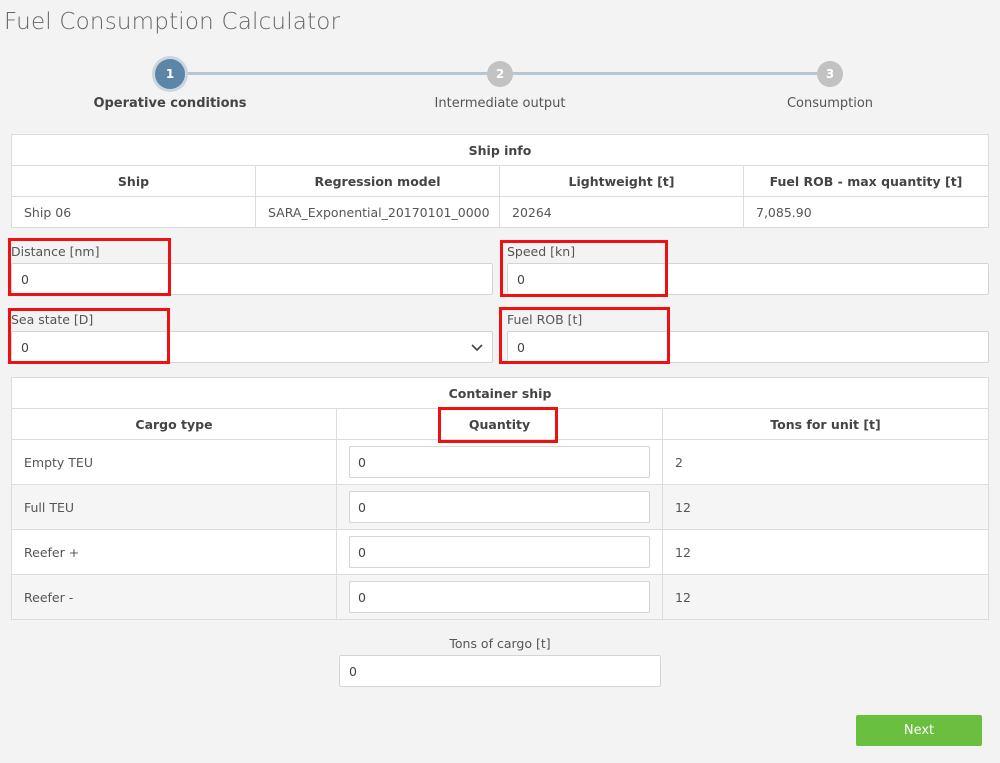  Describe the element at coordinates (866, 212) in the screenshot. I see `fuel-rob-max-value: 7,085.90` at that location.